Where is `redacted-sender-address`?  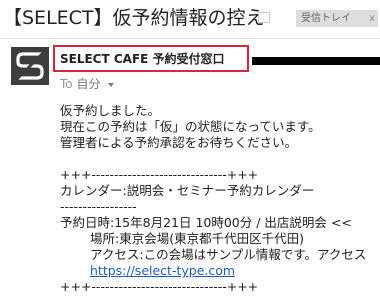 redacted-sender-address is located at coordinates (316, 61).